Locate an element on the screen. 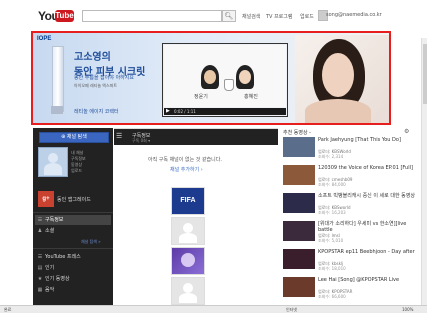 Image resolution: width=427 pixels, height=313 pixels. scrollbar-thumb is located at coordinates (425, 74).